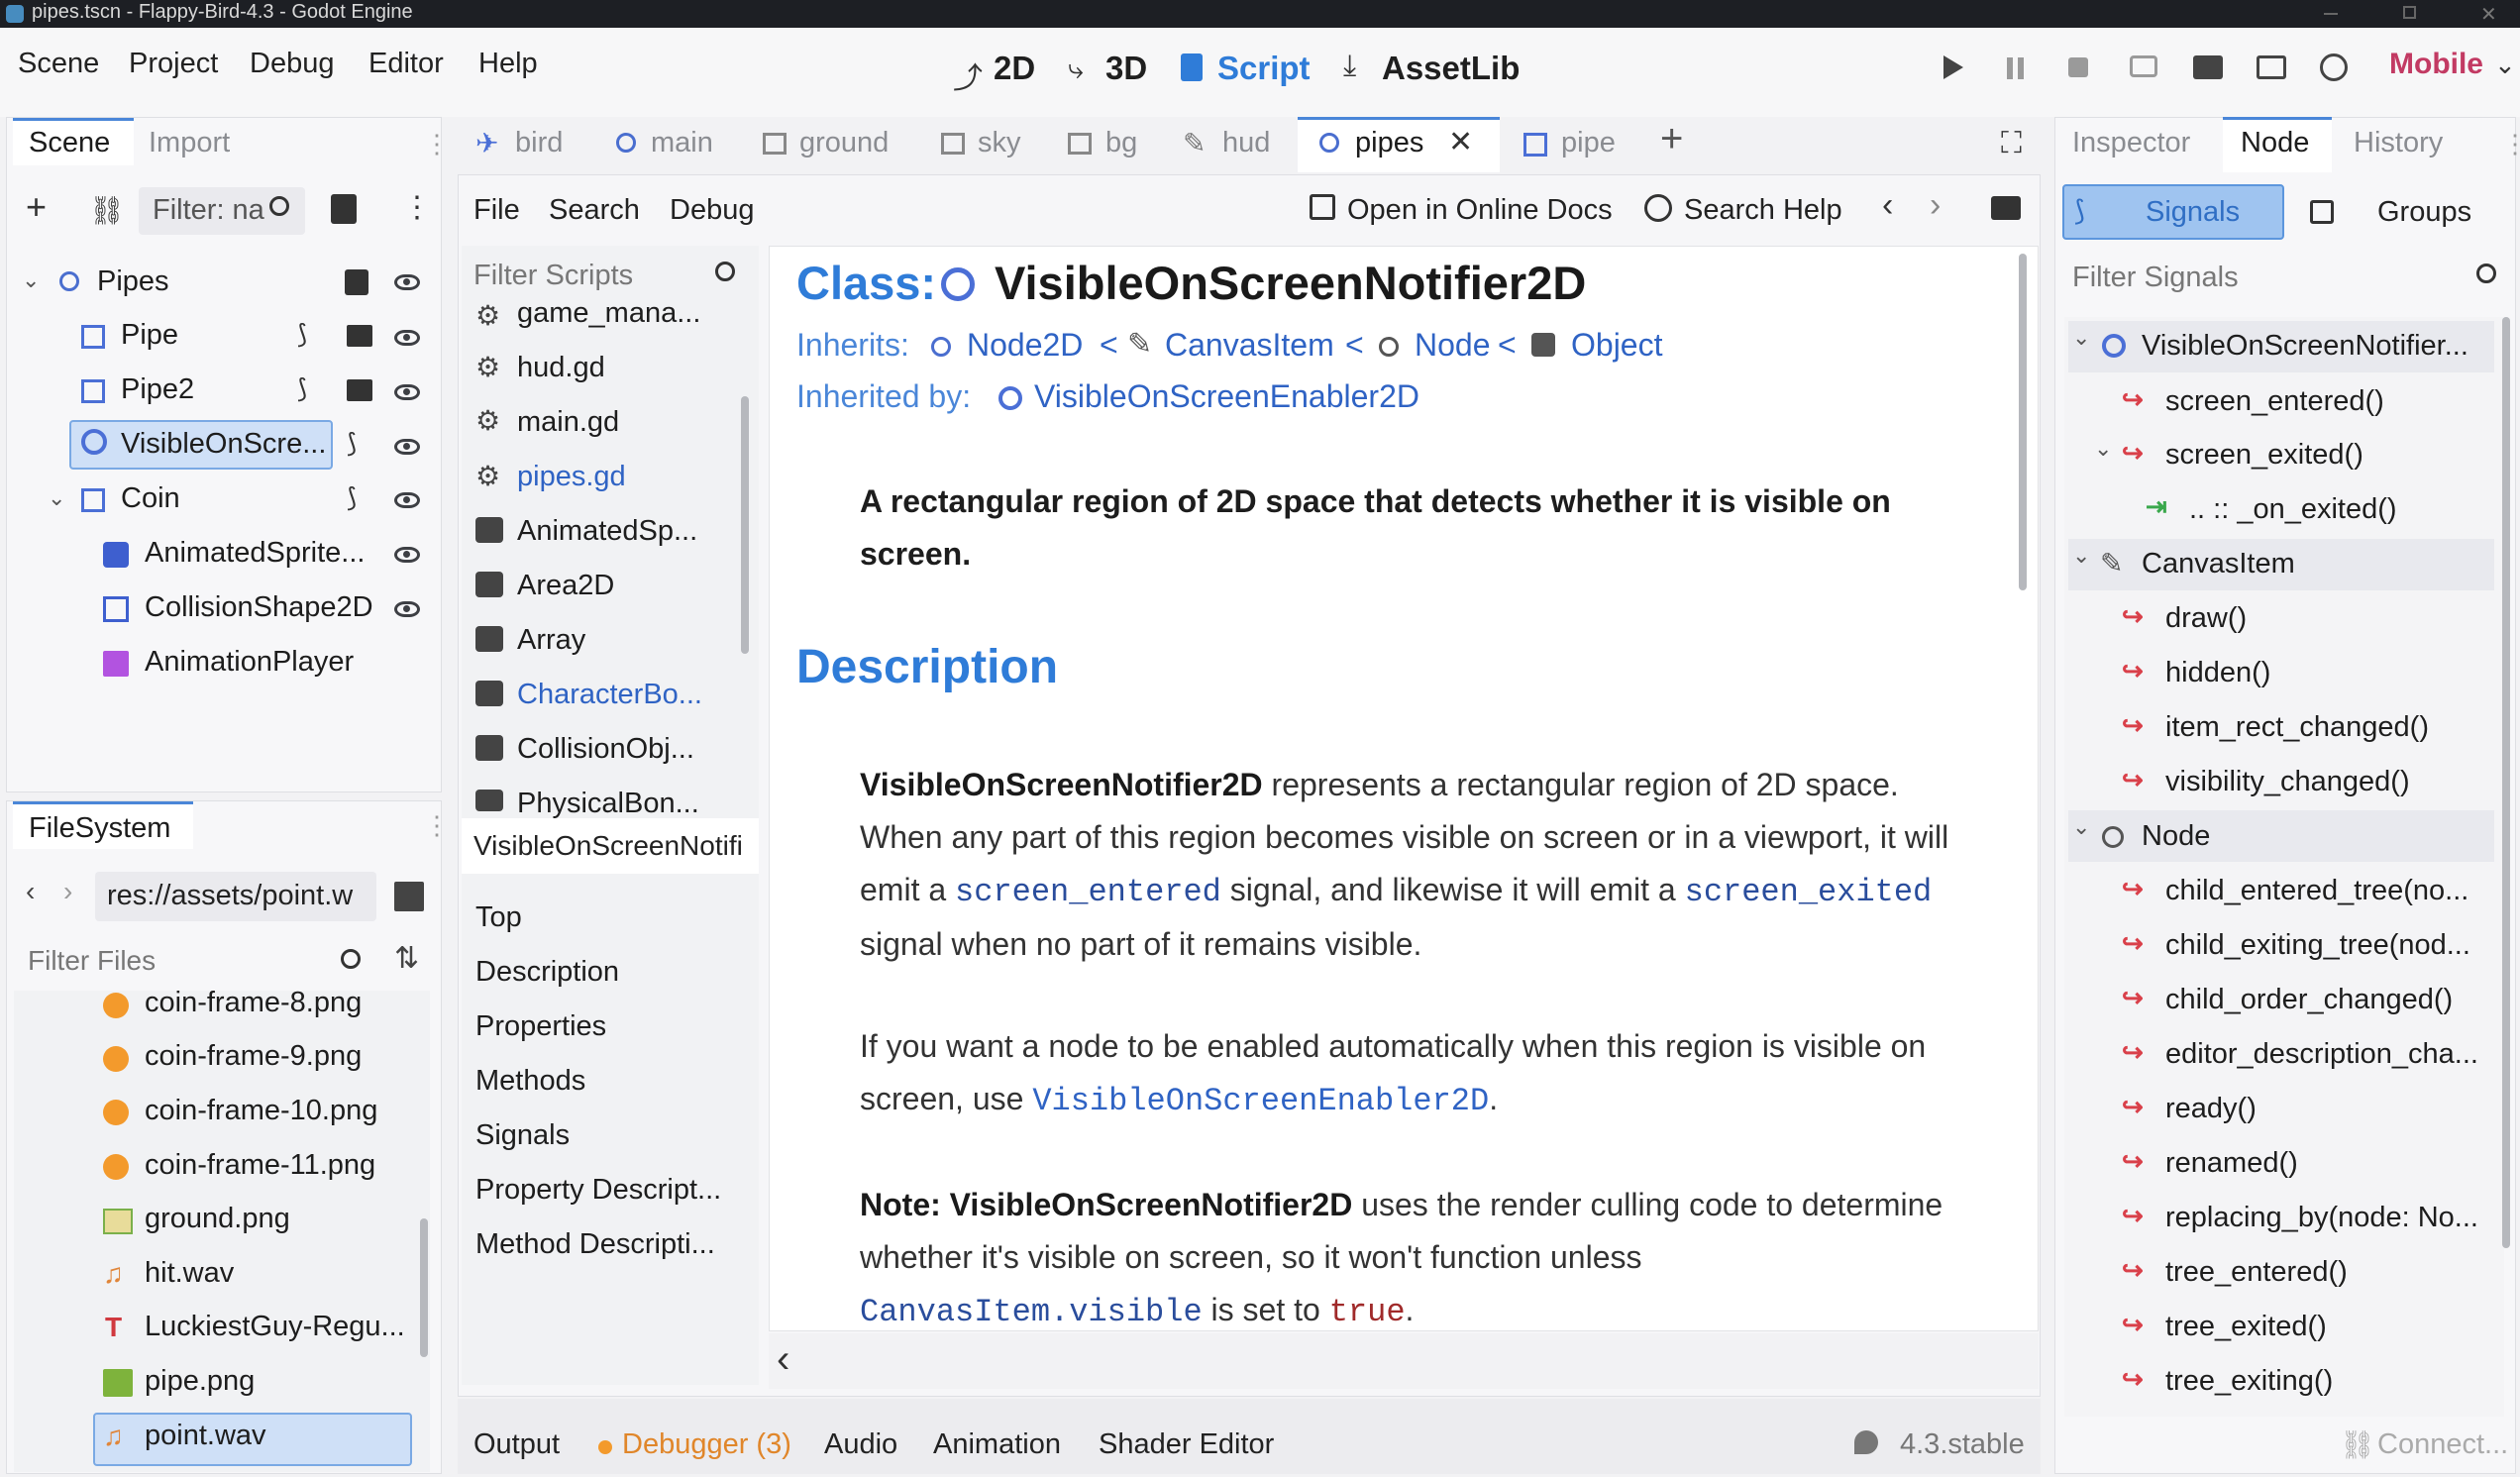 The height and width of the screenshot is (1477, 2520). I want to click on outline-properties: Properties, so click(540, 1027).